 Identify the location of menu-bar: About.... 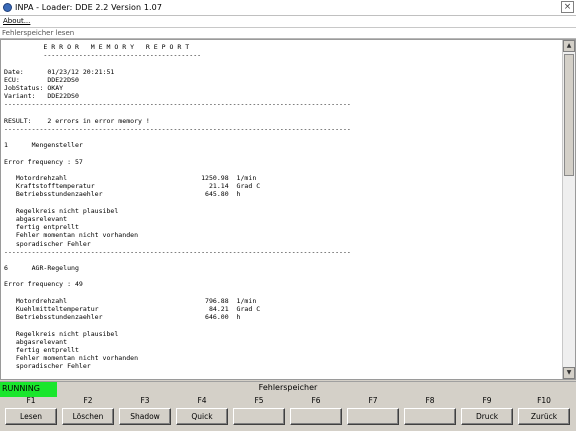
(288, 22).